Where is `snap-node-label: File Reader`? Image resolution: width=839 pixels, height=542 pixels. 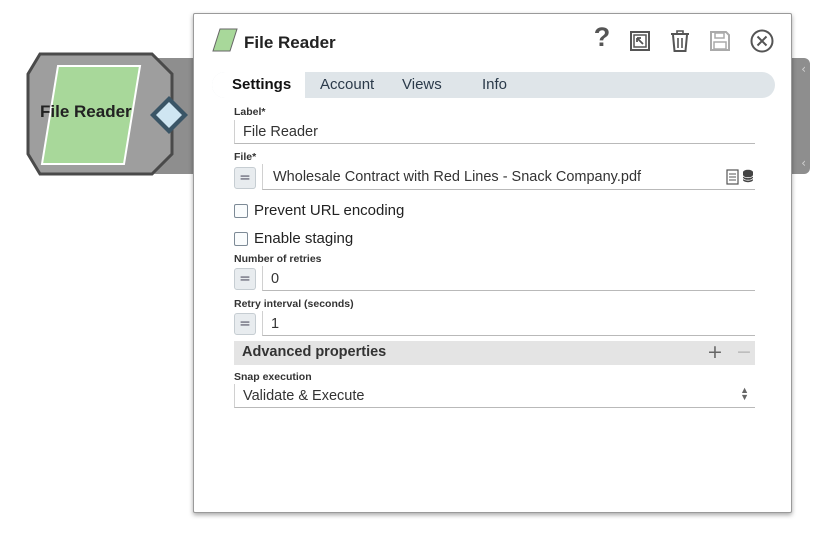
snap-node-label: File Reader is located at coordinates (86, 111).